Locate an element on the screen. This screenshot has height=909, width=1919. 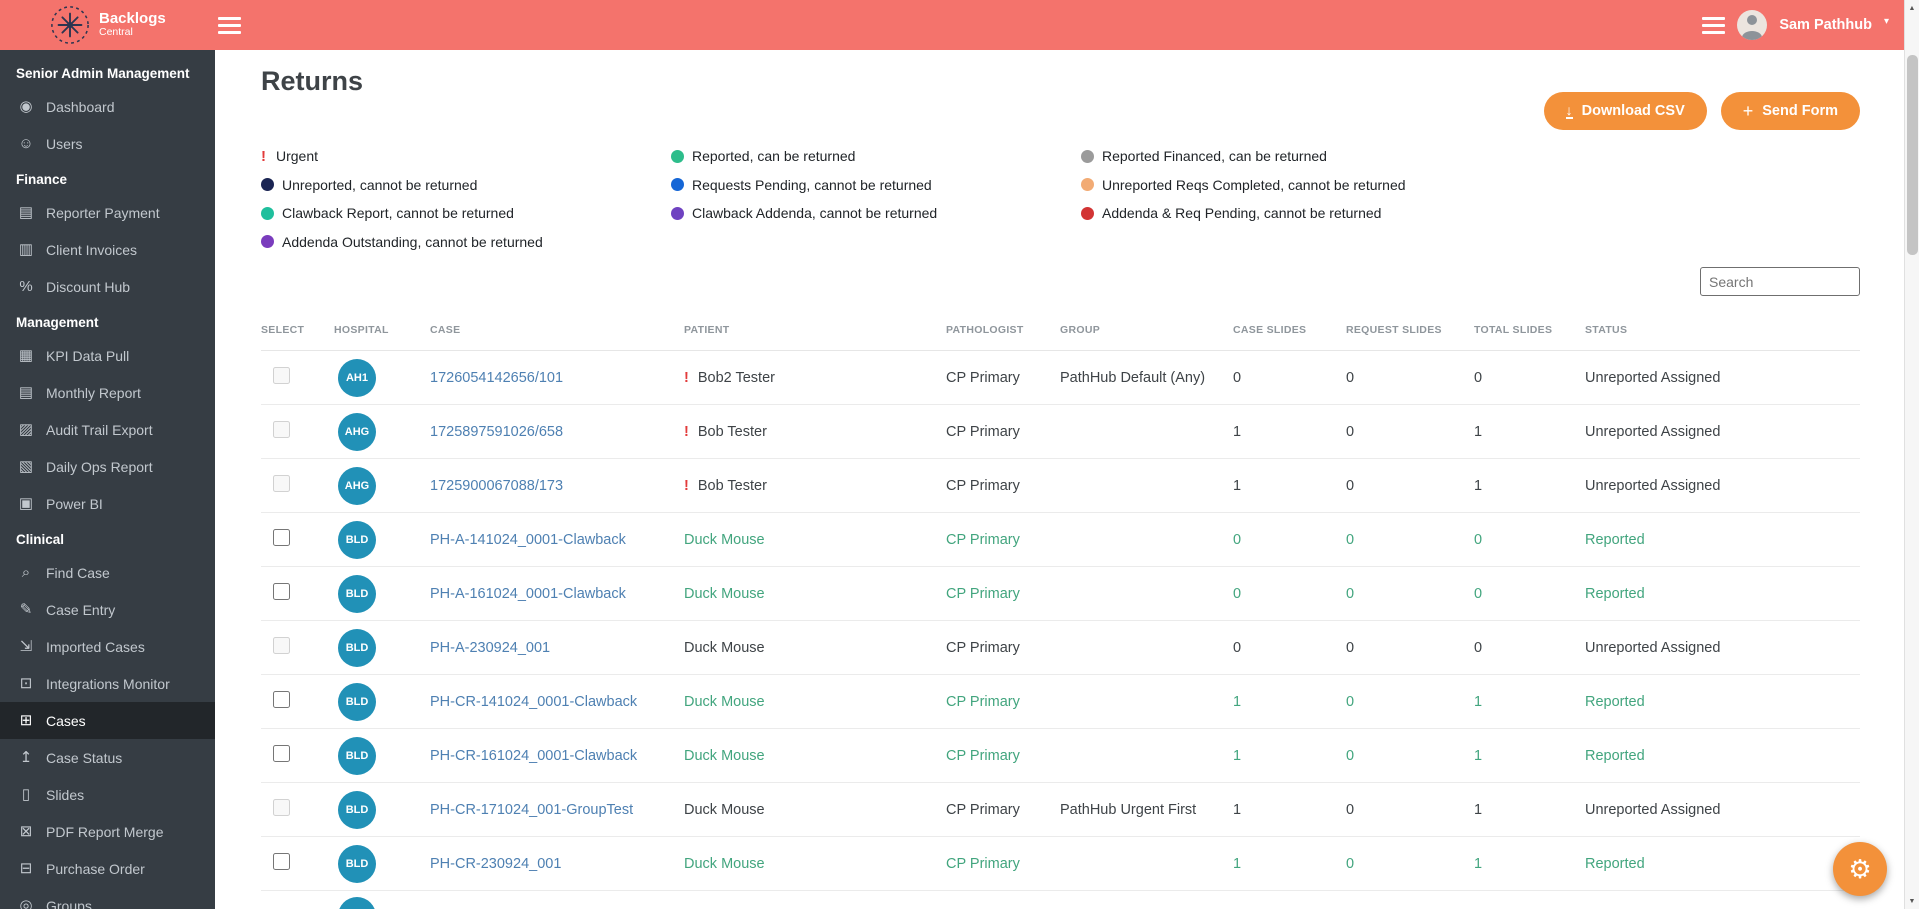
column-header-request-slides: REQUEST SLIDES is located at coordinates (1410, 330).